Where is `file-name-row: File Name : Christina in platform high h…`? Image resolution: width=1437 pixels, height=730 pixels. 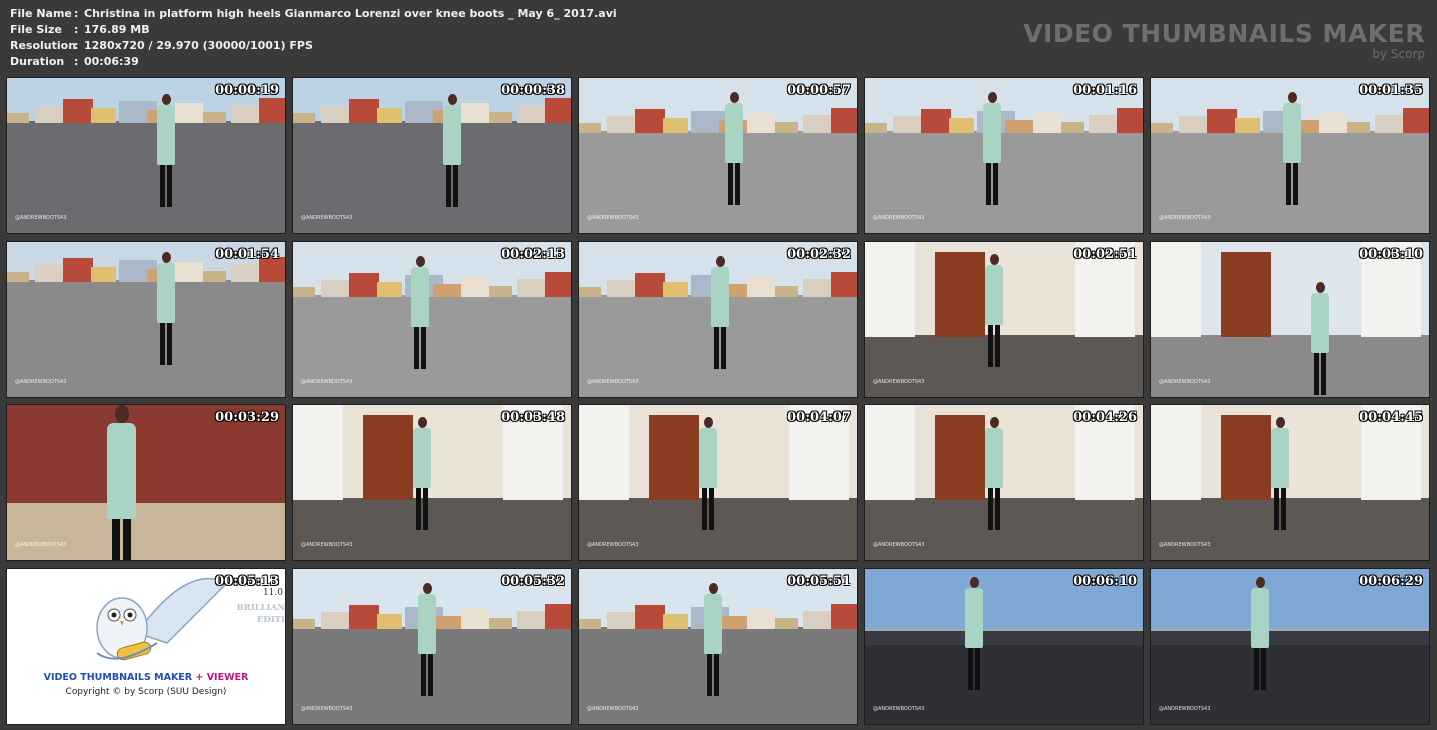
file-name-row: File Name : Christina in platform high h… is located at coordinates (313, 14).